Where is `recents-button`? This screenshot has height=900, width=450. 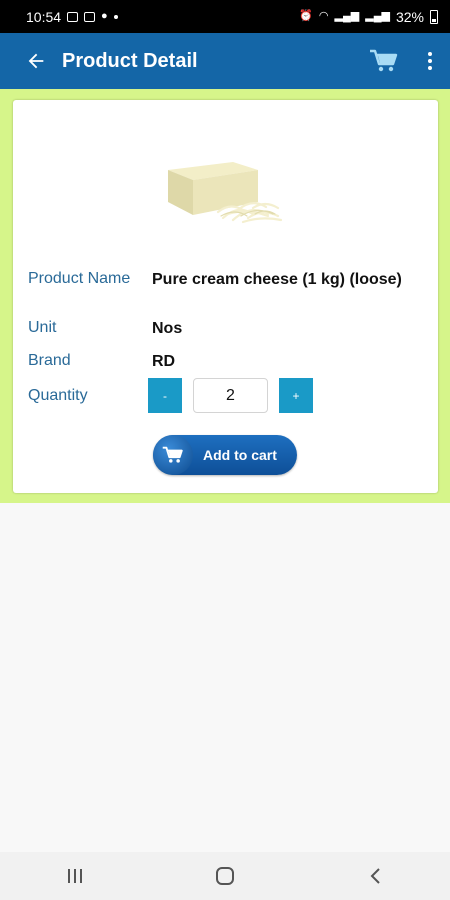
recents-button is located at coordinates (75, 876).